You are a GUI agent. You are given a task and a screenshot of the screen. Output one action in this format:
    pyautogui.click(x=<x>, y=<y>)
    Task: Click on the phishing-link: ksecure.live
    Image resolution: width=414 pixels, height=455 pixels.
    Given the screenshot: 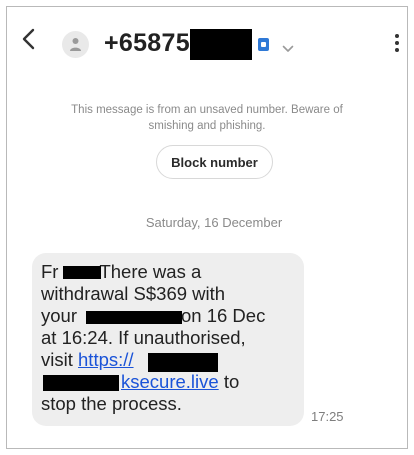 What is the action you would take?
    pyautogui.click(x=170, y=381)
    